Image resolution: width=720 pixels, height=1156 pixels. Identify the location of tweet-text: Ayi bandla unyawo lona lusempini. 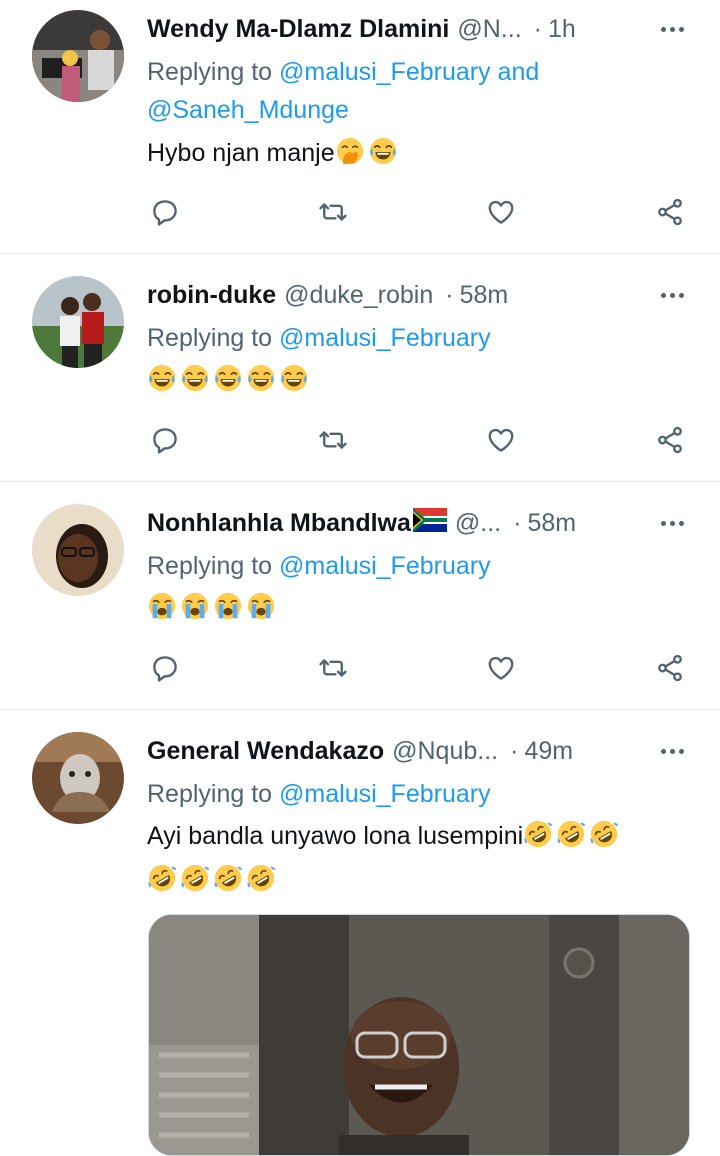
(418, 858).